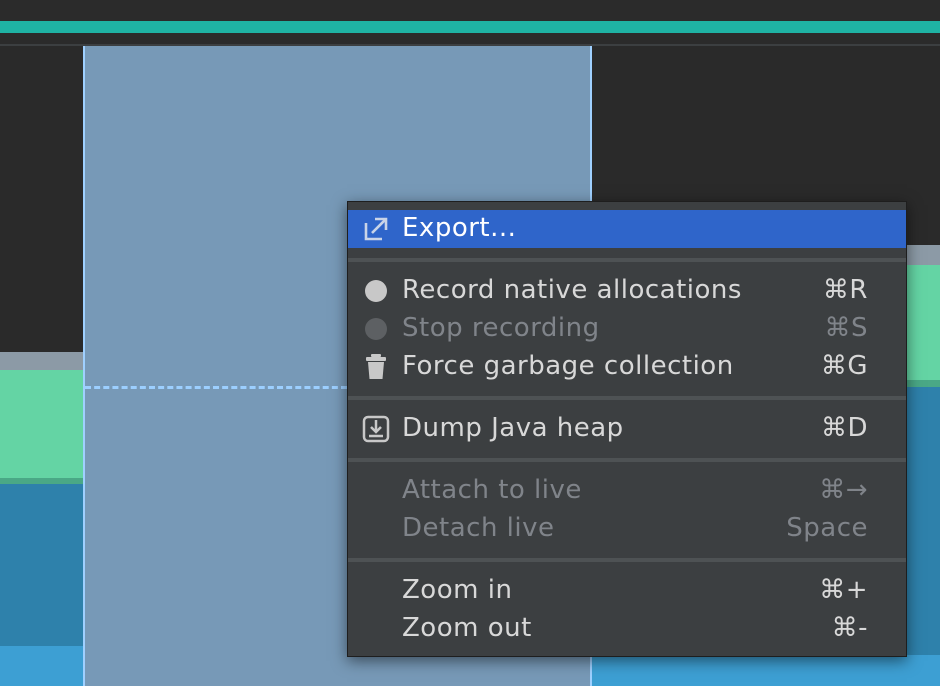  Describe the element at coordinates (492, 490) in the screenshot. I see `menu-item-label: Attach to live` at that location.